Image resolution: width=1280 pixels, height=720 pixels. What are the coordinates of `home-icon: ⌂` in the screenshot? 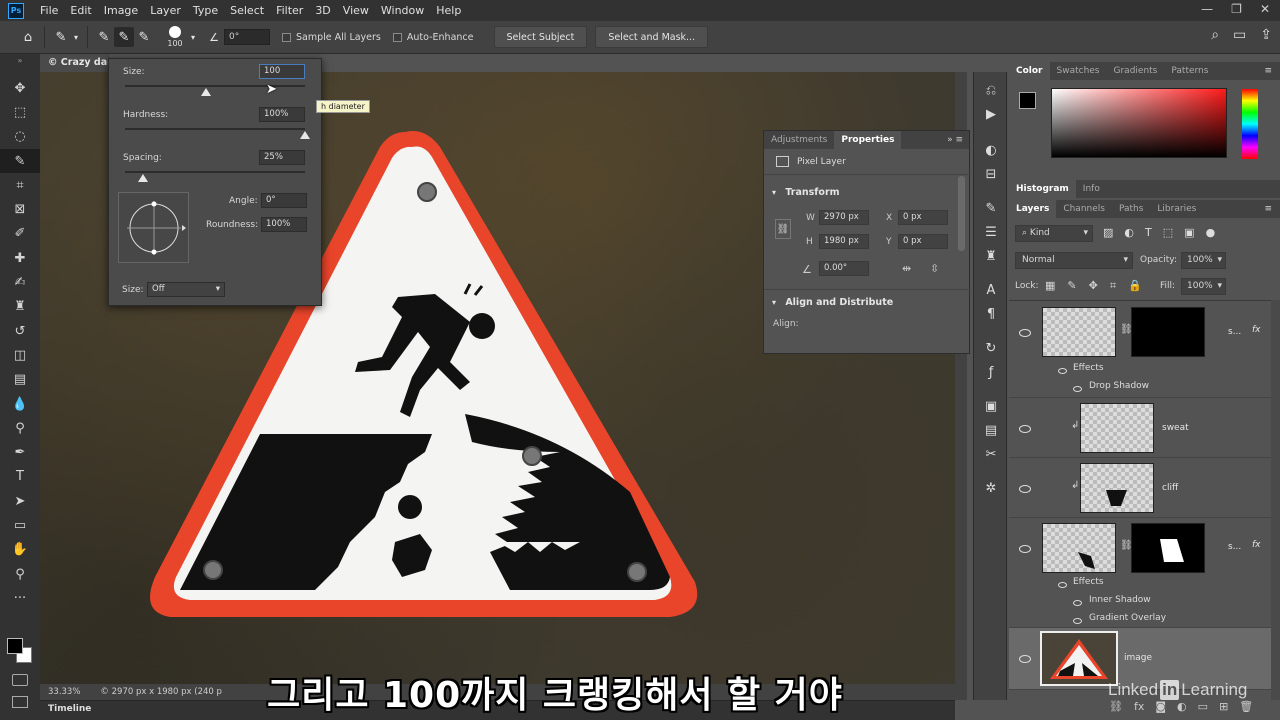 It's located at (28, 37).